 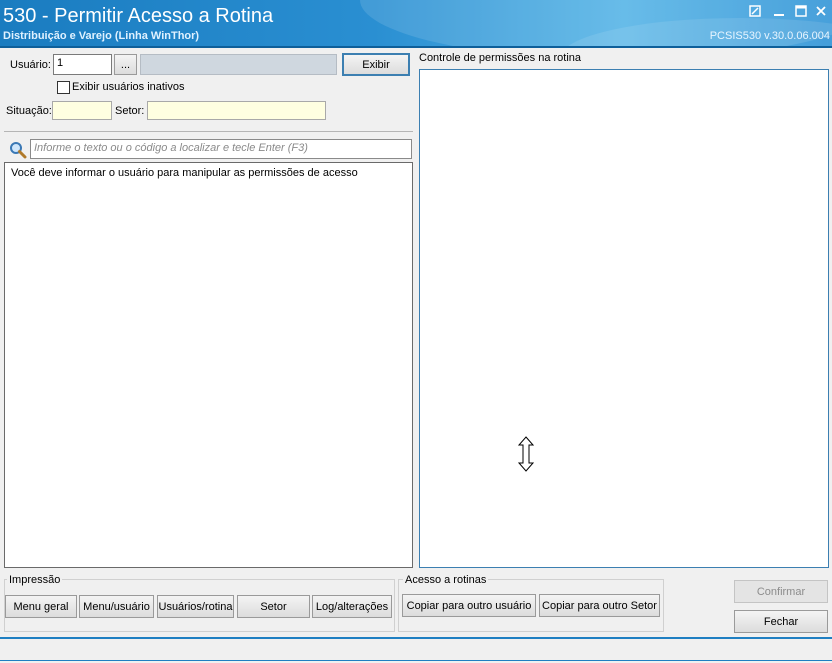 I want to click on acesso-title: Acesso a rotinas, so click(x=446, y=580).